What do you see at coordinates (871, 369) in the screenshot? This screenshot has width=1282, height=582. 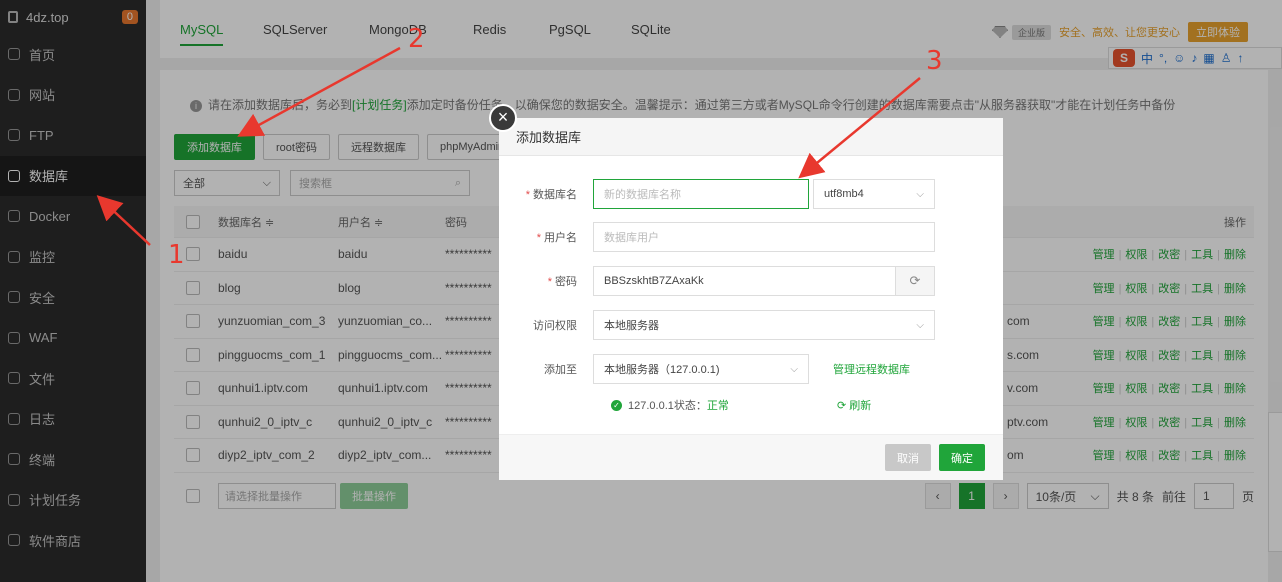 I see `manage-remote-db-link: 管理远程数据库` at bounding box center [871, 369].